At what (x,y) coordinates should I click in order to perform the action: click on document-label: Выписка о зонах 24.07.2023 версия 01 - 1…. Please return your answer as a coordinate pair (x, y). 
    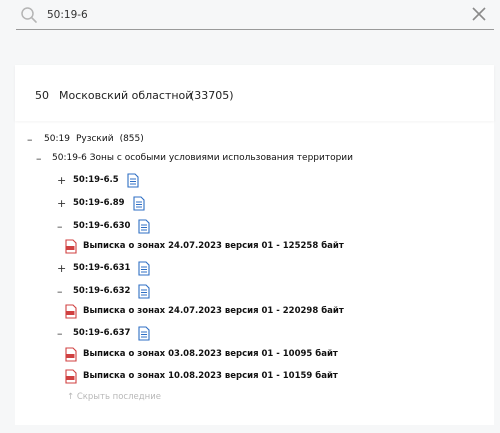
    Looking at the image, I should click on (213, 246).